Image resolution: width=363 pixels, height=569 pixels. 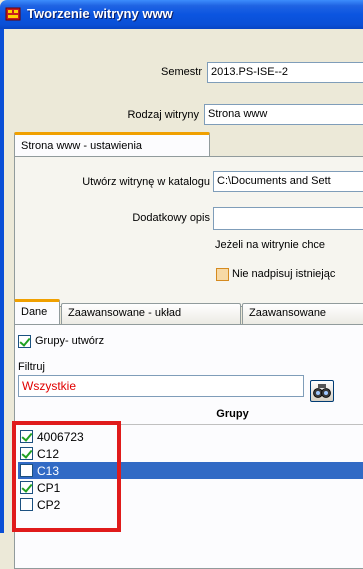 What do you see at coordinates (163, 115) in the screenshot?
I see `rodzaj-witryny-label: Rodzaj witryny` at bounding box center [163, 115].